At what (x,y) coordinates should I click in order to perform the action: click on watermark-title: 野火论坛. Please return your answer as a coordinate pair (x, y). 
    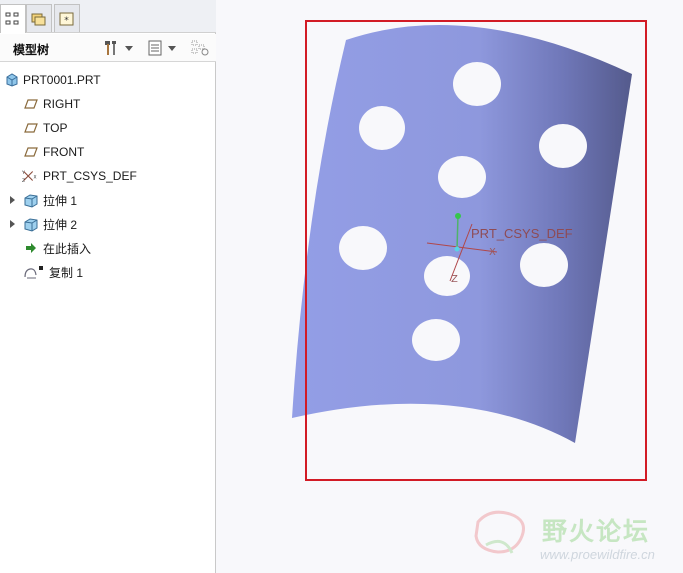
    Looking at the image, I should click on (596, 532).